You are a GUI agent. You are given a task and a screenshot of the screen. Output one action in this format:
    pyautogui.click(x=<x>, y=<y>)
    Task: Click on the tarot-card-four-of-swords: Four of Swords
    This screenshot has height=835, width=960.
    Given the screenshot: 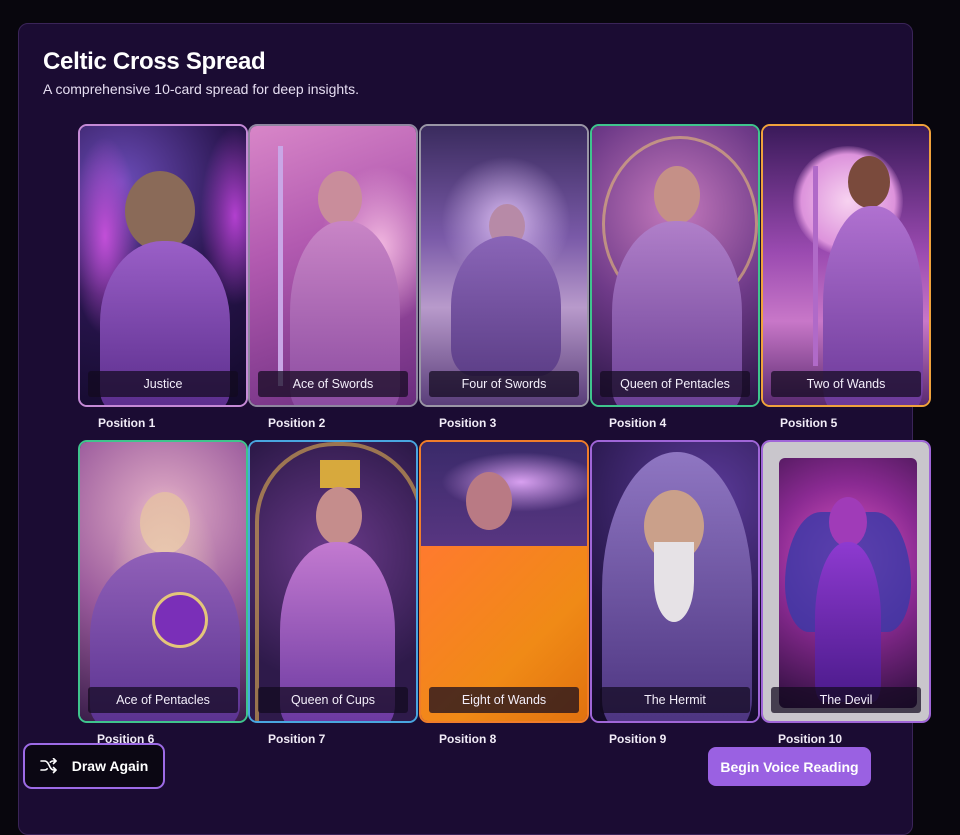 What is the action you would take?
    pyautogui.click(x=504, y=265)
    